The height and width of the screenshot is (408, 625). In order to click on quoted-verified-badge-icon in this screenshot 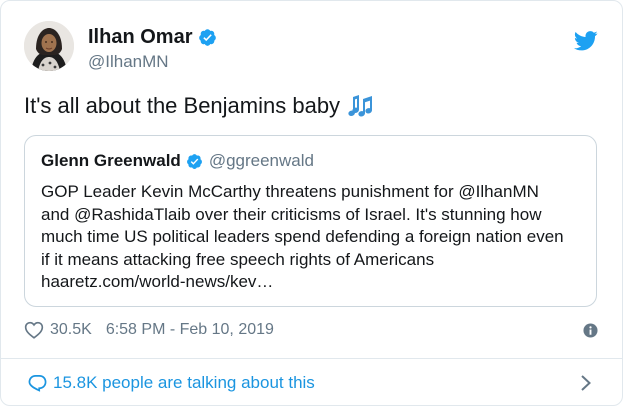, I will do `click(194, 161)`.